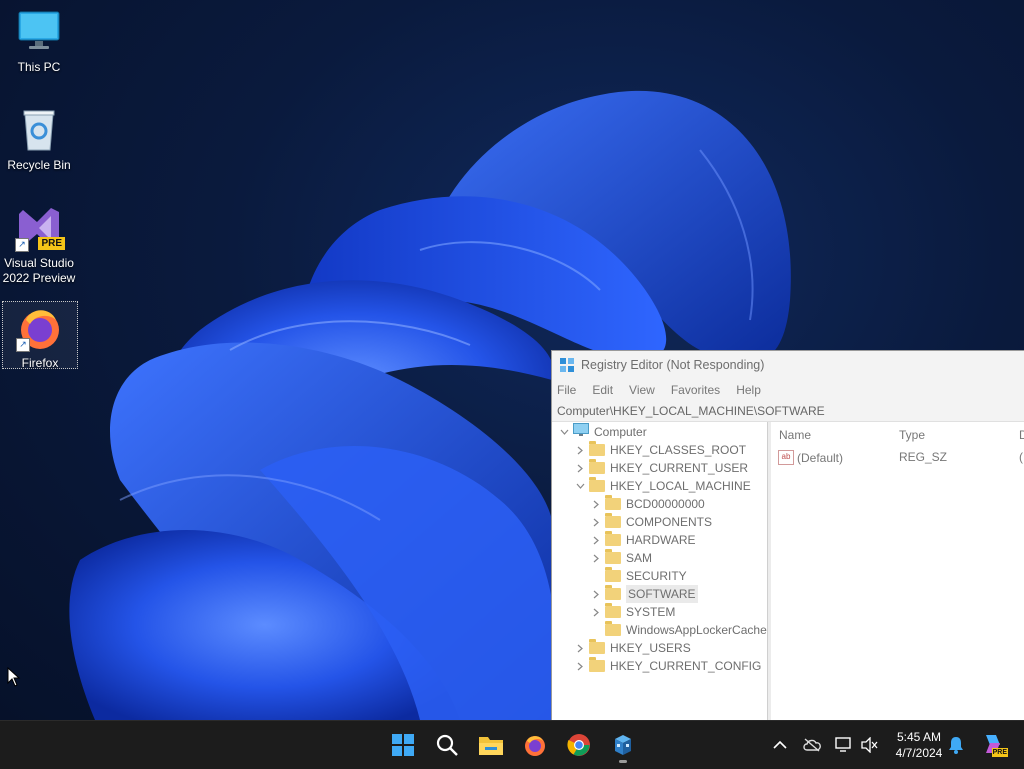 This screenshot has height=769, width=1024. I want to click on tree-node: SYSTEM, so click(632, 612).